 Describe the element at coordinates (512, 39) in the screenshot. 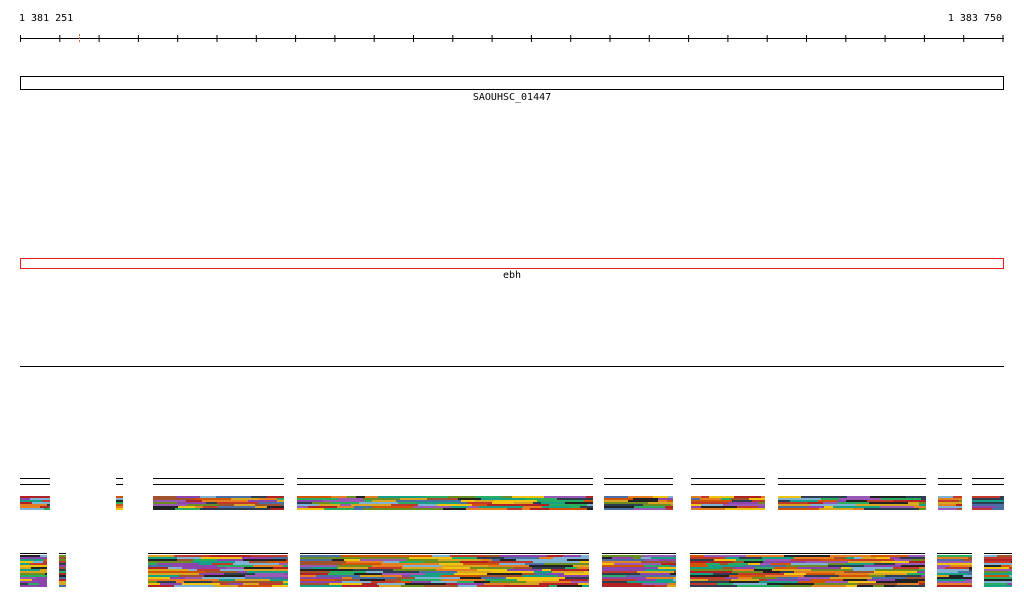

I see `coordinate-ruler` at that location.